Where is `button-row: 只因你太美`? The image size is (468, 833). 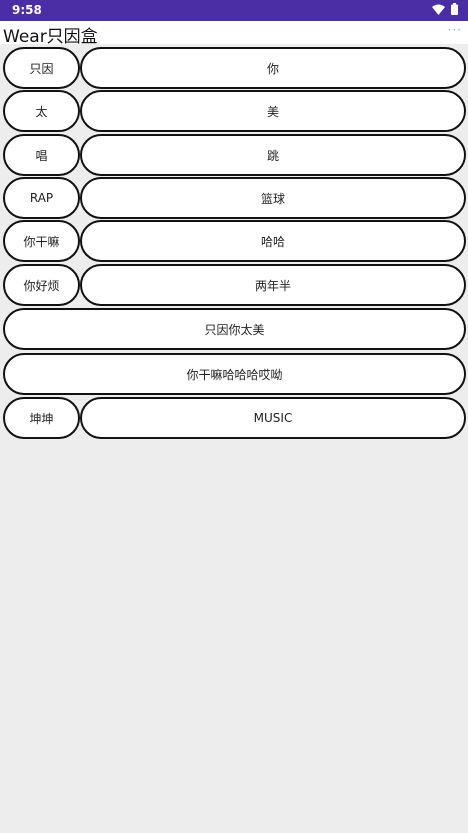 button-row: 只因你太美 is located at coordinates (234, 329).